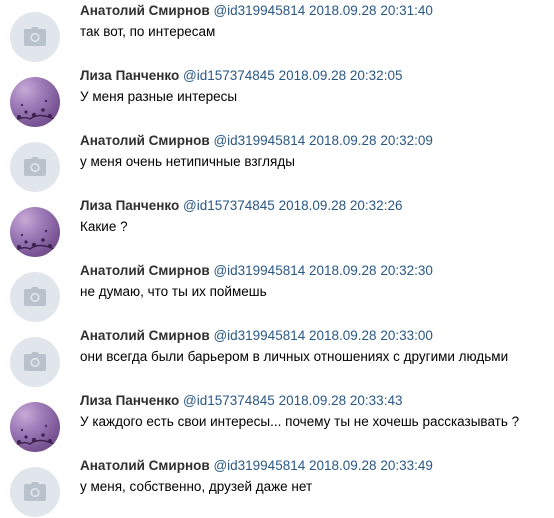 This screenshot has width=554, height=518. I want to click on message-text: у меня, собственно, друзей даже нет, so click(196, 486).